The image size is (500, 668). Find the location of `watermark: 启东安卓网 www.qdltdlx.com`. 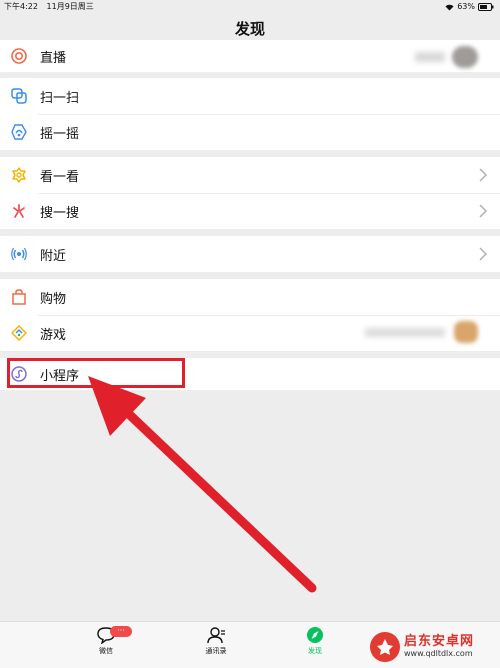

watermark: 启东安卓网 www.qdltdlx.com is located at coordinates (434, 647).